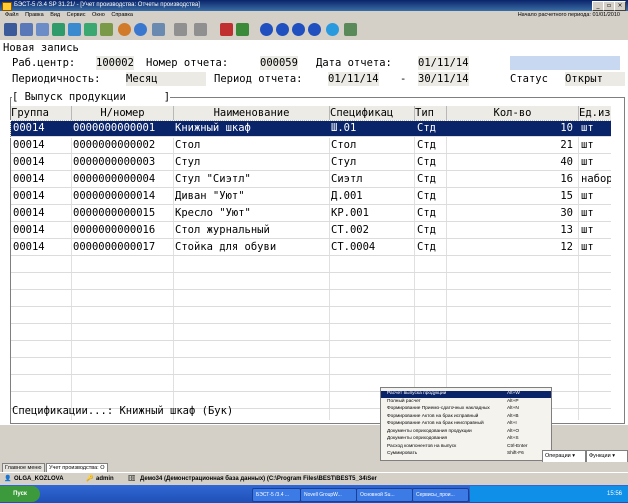 The width and height of the screenshot is (628, 503). What do you see at coordinates (595, 79) in the screenshot?
I see `status-field: Открыт` at bounding box center [595, 79].